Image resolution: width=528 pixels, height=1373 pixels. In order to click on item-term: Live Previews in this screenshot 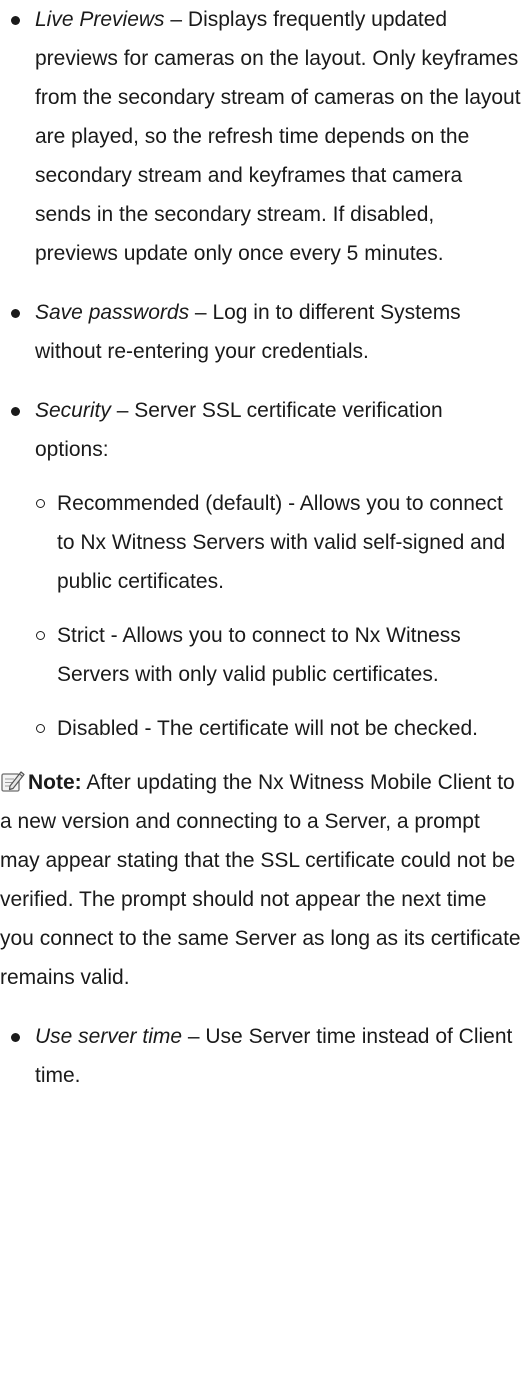, I will do `click(100, 19)`.